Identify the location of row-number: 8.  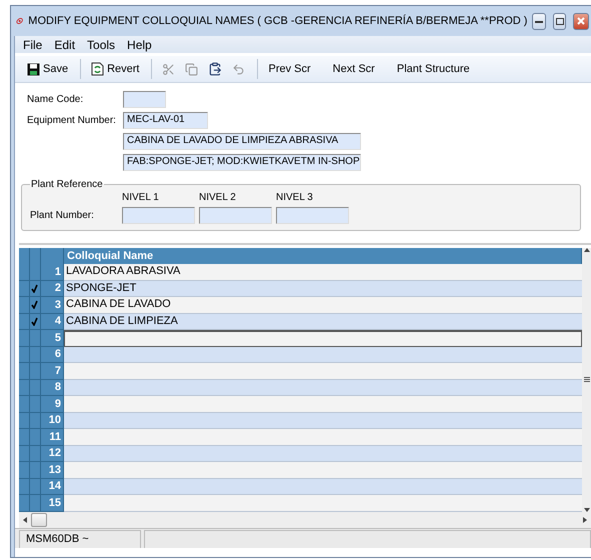
(52, 388).